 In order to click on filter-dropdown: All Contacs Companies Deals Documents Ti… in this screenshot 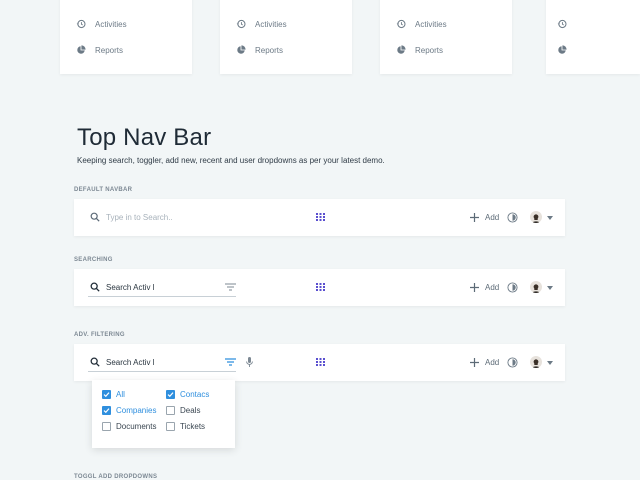, I will do `click(163, 414)`.